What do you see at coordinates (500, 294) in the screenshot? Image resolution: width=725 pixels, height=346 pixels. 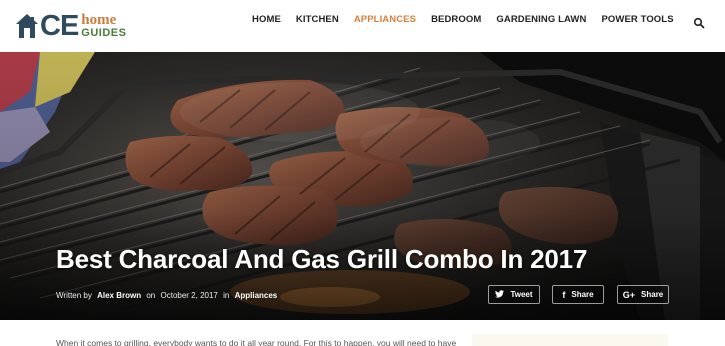 I see `twitter-icon` at bounding box center [500, 294].